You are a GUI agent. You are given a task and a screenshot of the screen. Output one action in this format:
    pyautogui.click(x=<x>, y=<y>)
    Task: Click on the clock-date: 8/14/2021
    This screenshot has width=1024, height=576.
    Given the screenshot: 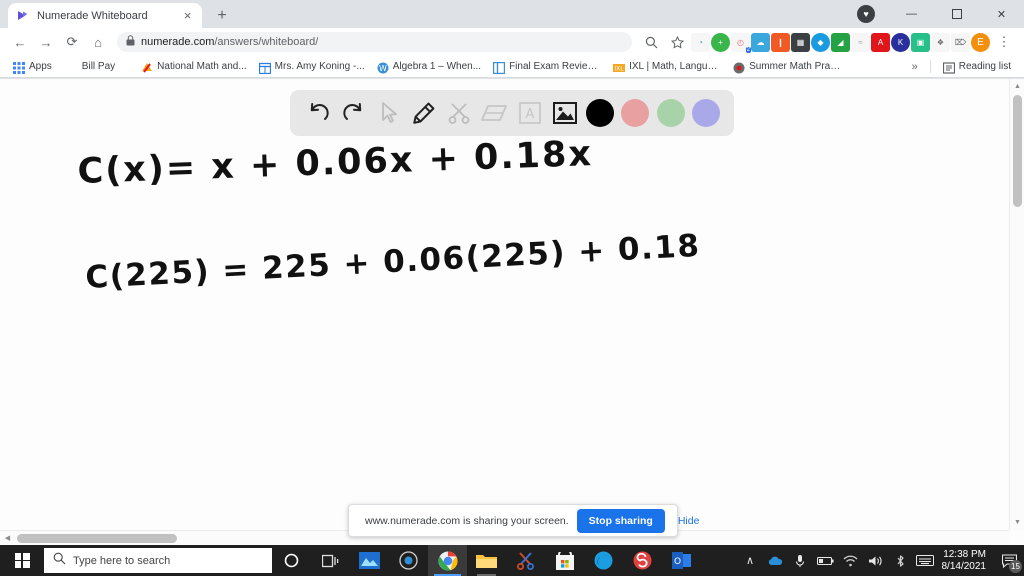 What is the action you would take?
    pyautogui.click(x=964, y=566)
    